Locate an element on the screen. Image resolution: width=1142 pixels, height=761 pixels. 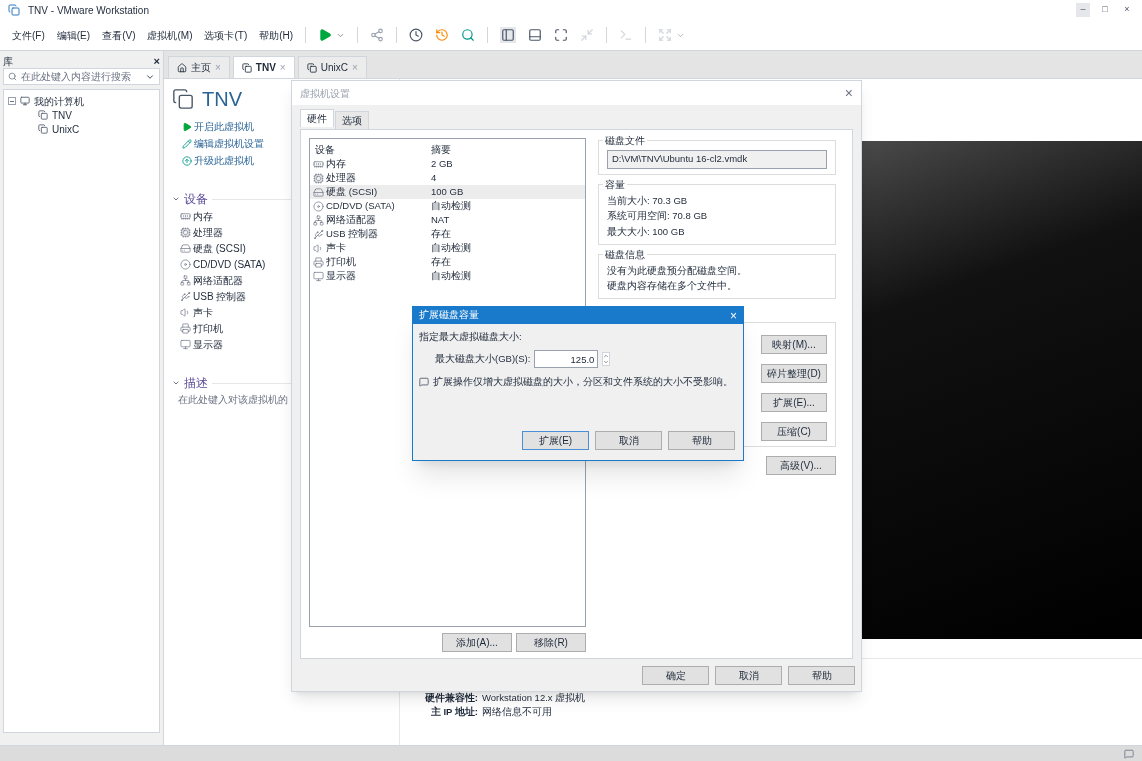
device-row: USB 控制器 存在 is located at coordinates (447, 234).